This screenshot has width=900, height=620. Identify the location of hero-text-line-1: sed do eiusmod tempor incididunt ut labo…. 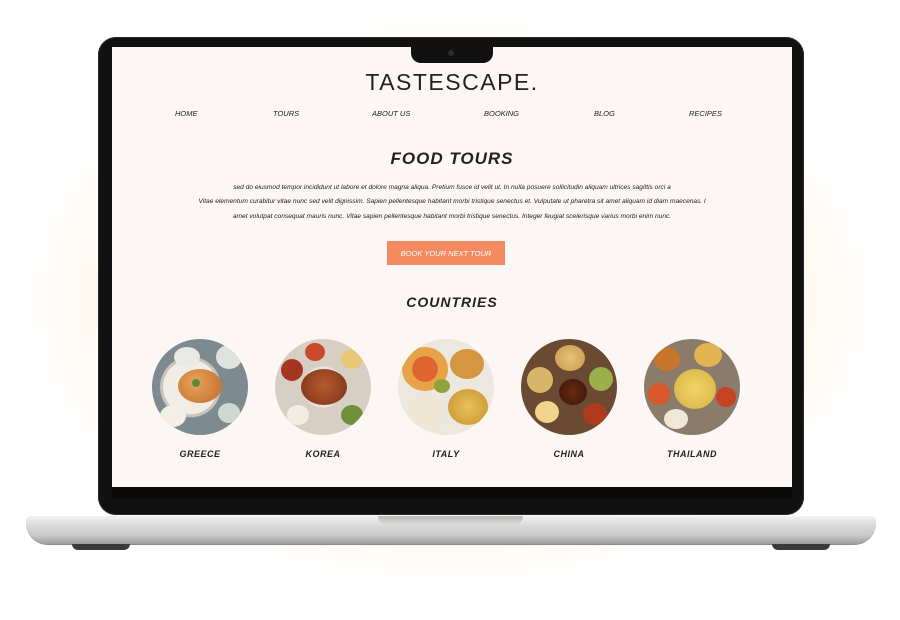
(452, 187).